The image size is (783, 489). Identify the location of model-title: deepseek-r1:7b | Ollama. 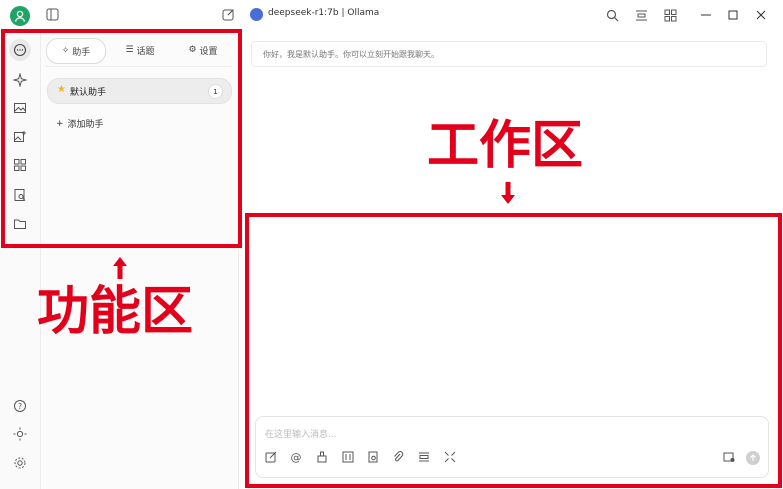
(323, 13).